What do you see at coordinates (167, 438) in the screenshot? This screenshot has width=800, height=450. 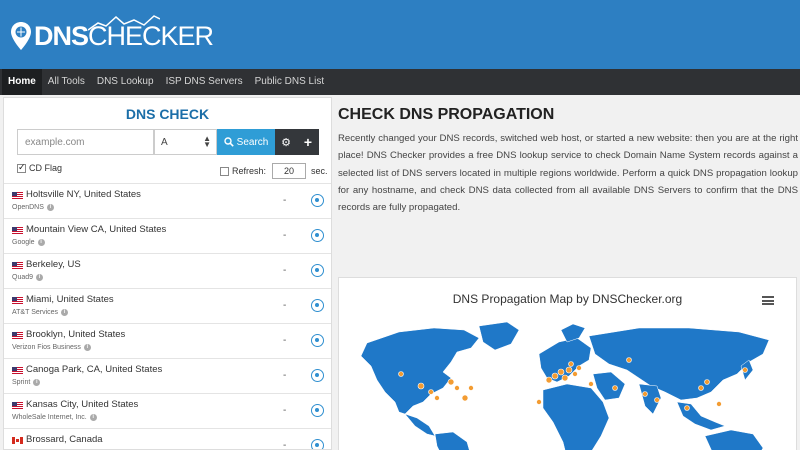 I see `server-row: Brossard, Canada -` at bounding box center [167, 438].